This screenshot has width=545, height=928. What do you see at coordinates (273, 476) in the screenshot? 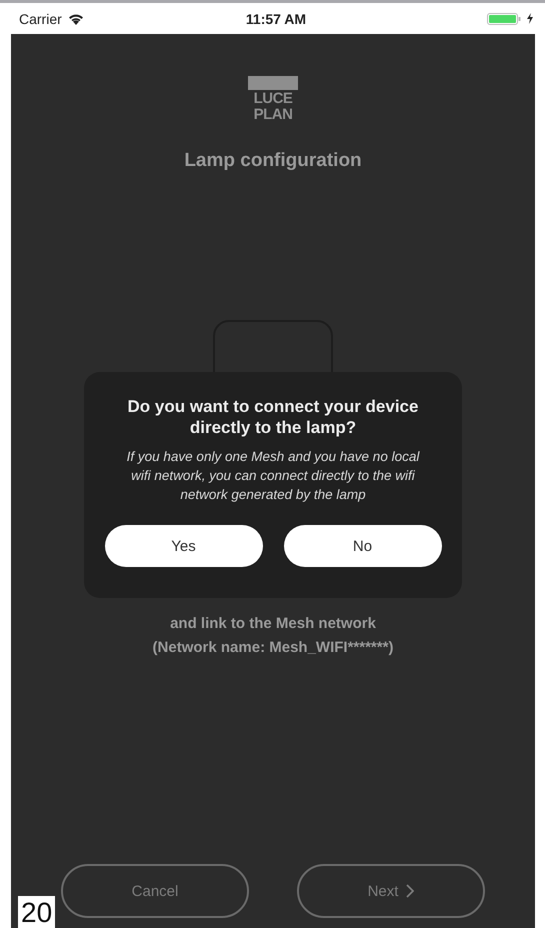
I see `dialog-message: If you have only one Mesh and you have no local wifi network, you can connect directly to the wifi network generated by the lamp` at bounding box center [273, 476].